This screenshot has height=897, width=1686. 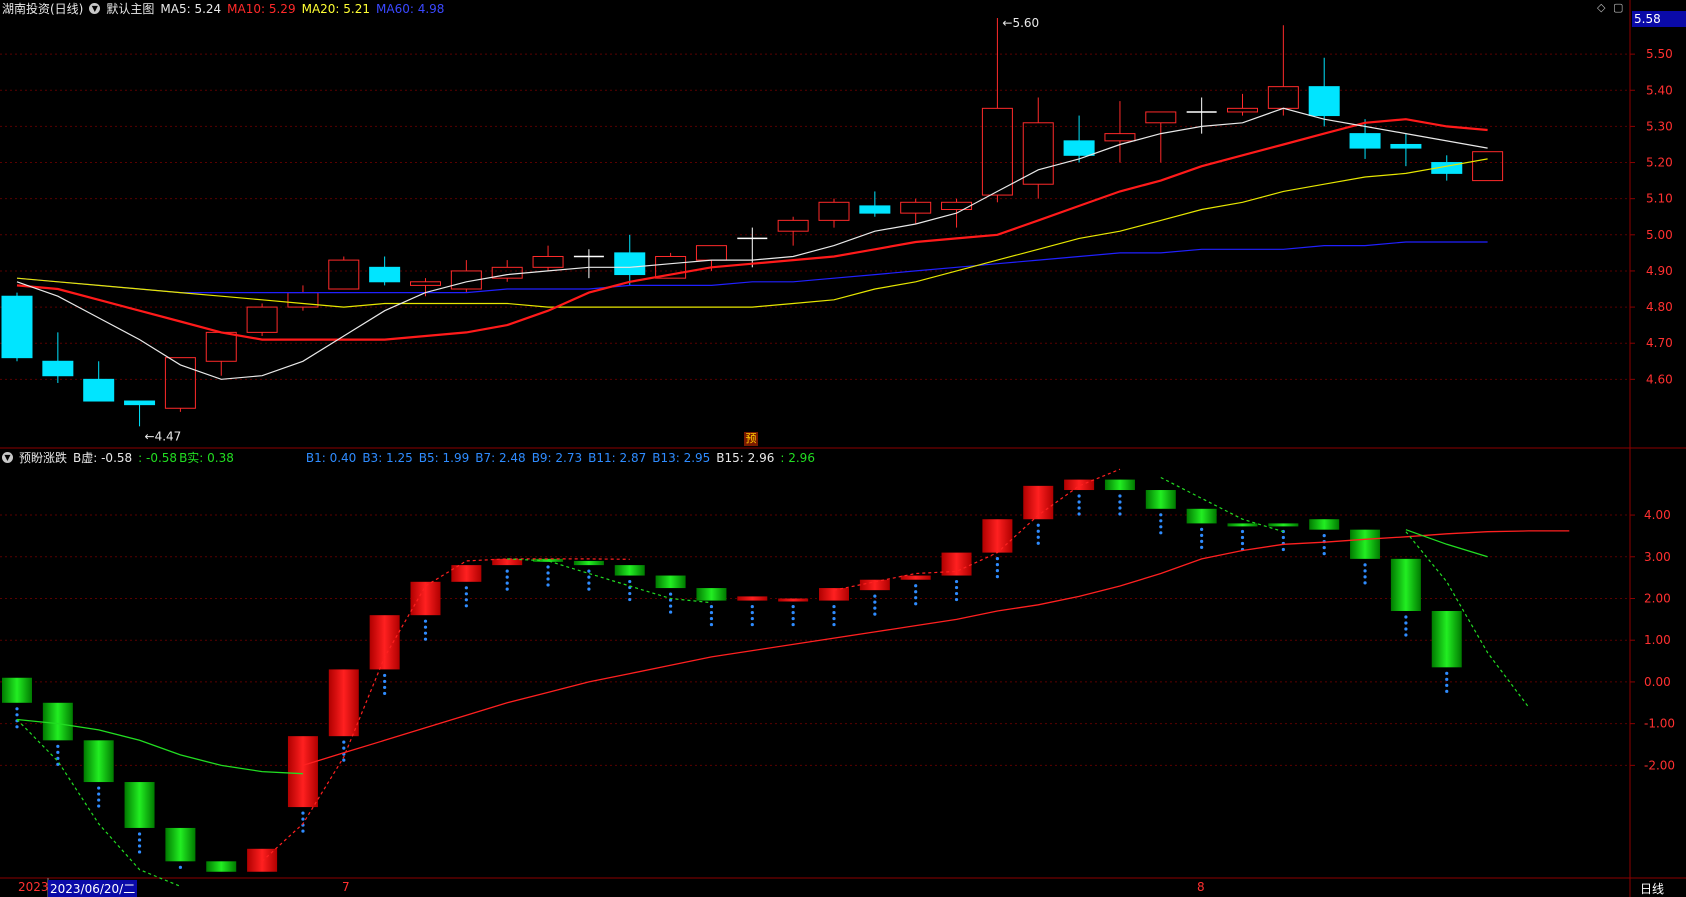 What do you see at coordinates (43, 457) in the screenshot?
I see `indicator-name: 预盼涨跌` at bounding box center [43, 457].